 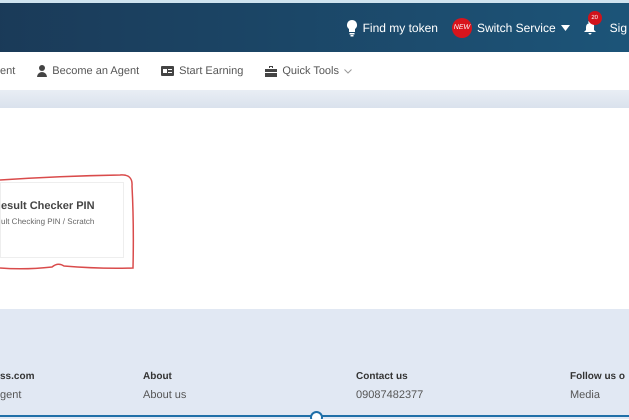 What do you see at coordinates (516, 27) in the screenshot?
I see `switch-service-link: Switch Service` at bounding box center [516, 27].